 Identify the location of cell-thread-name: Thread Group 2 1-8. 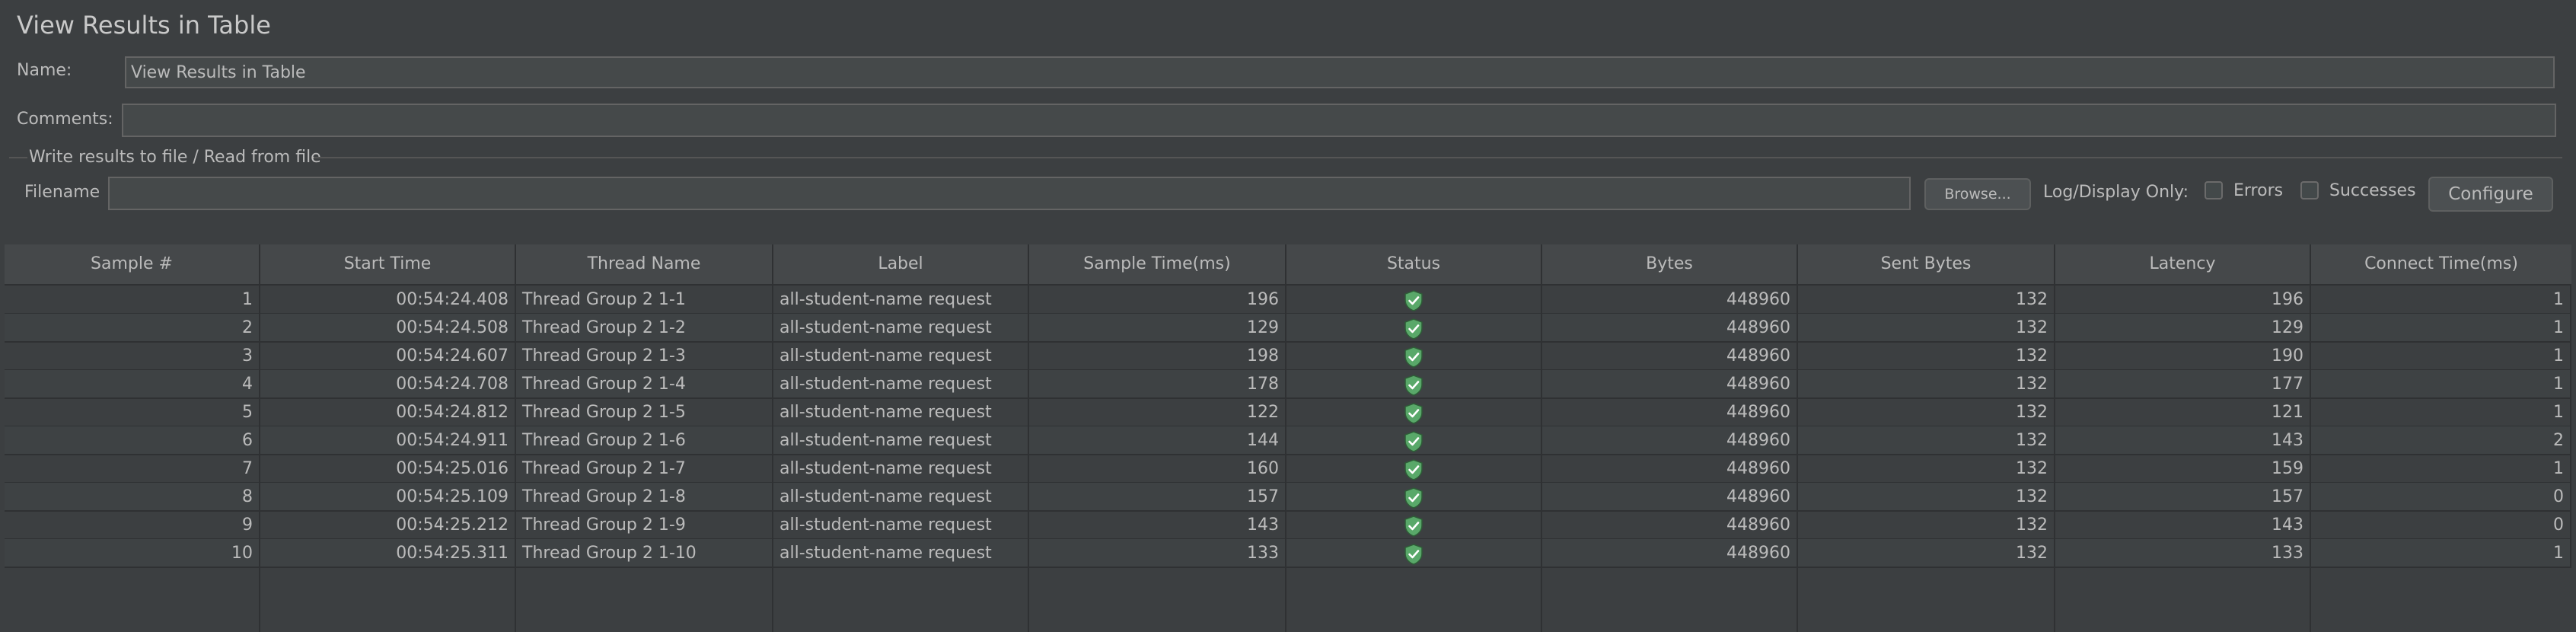
(644, 497).